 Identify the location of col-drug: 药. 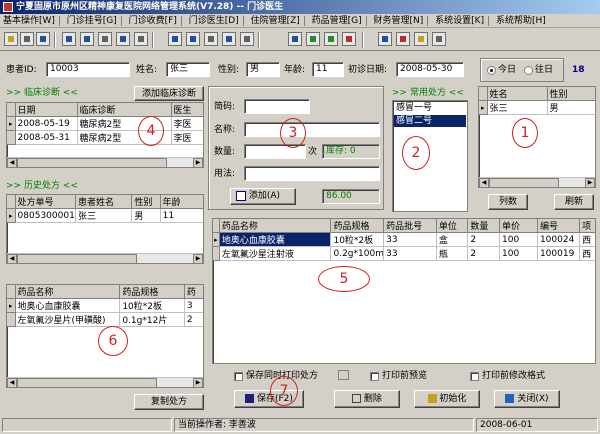
(193, 292).